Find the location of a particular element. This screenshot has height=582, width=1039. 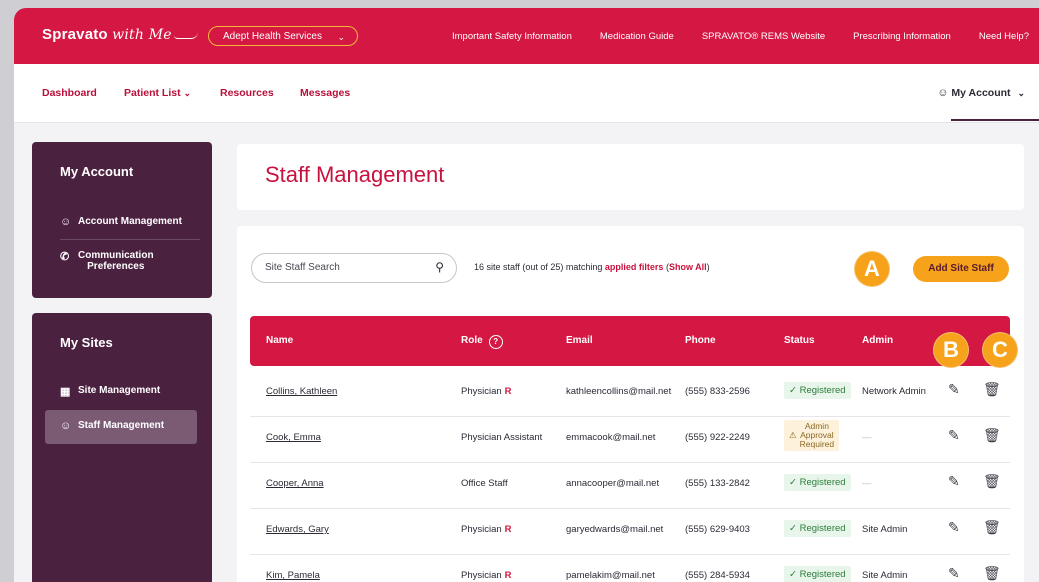

nav-my-account: ☺ My Account ⌄ is located at coordinates (981, 93).